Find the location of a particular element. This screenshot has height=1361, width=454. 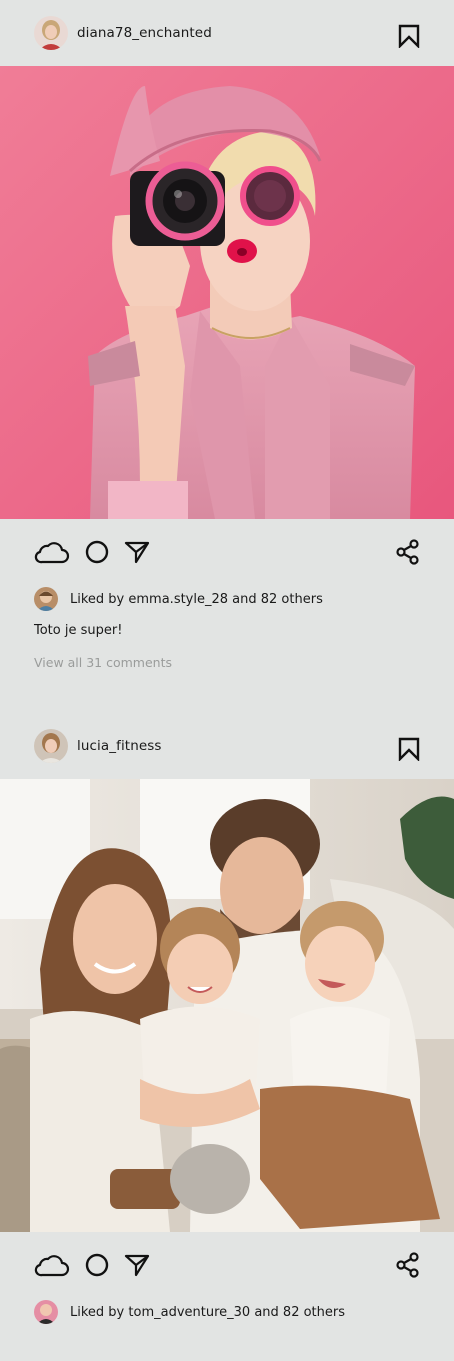

username: lucia_fitness is located at coordinates (119, 746).